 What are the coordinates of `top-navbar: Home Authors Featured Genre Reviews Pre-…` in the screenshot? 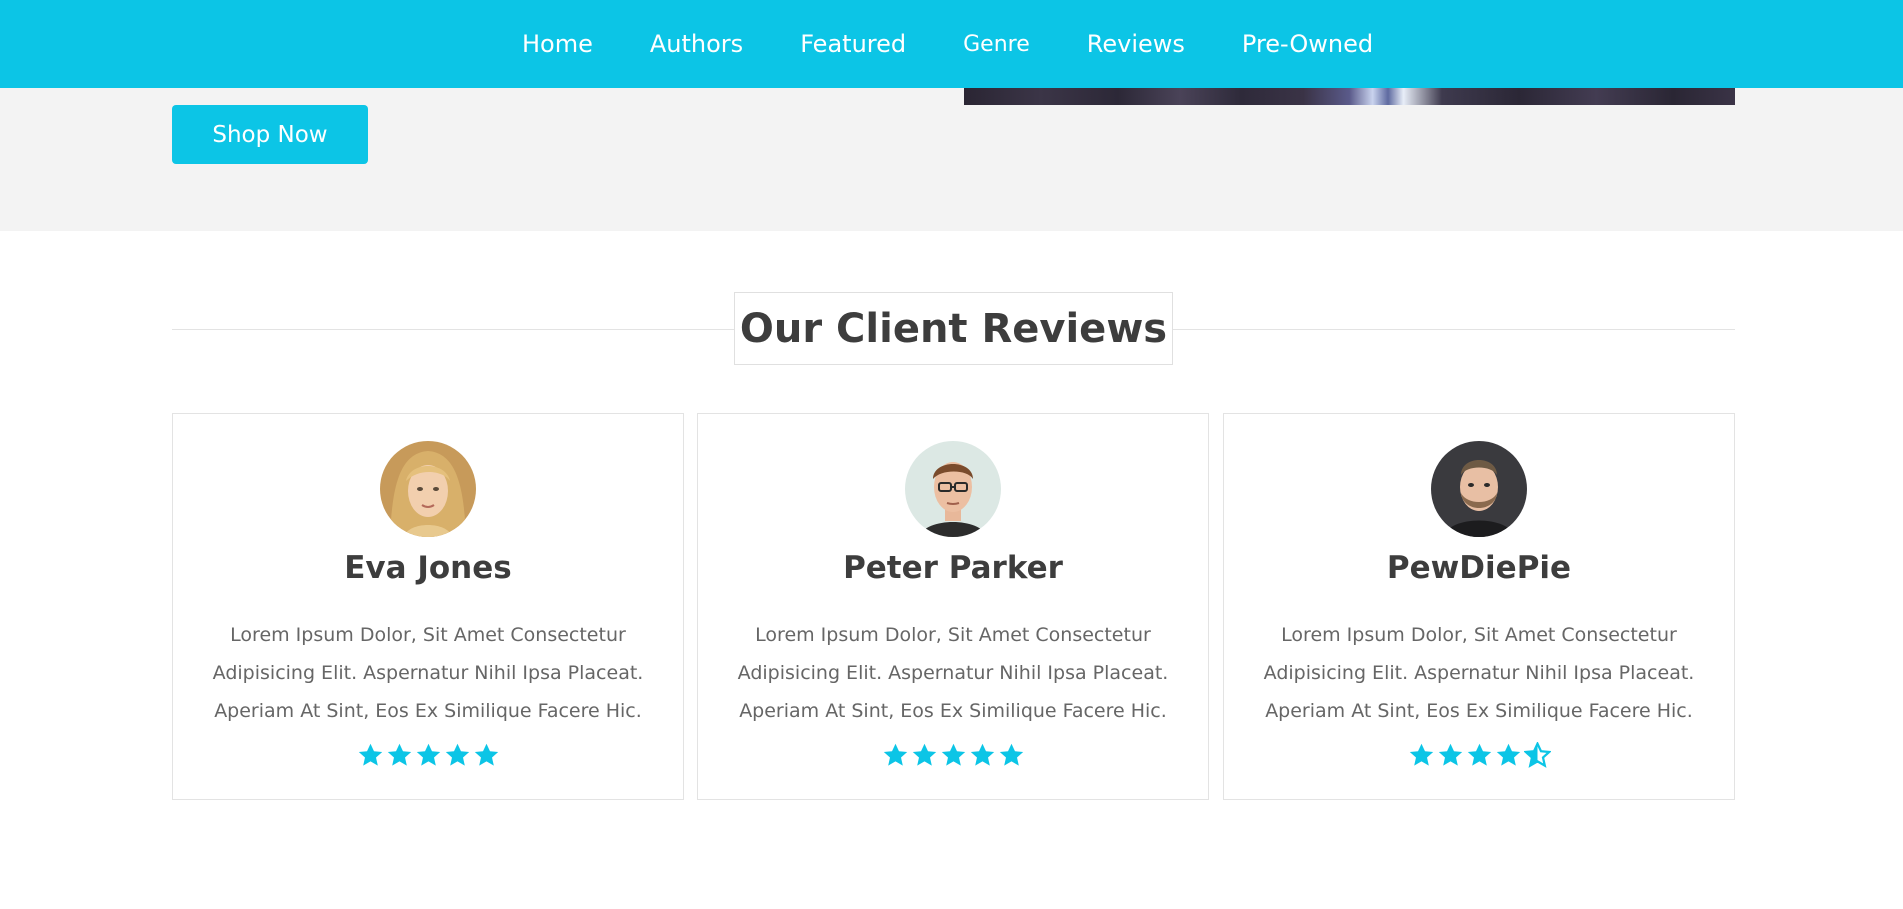 It's located at (951, 44).